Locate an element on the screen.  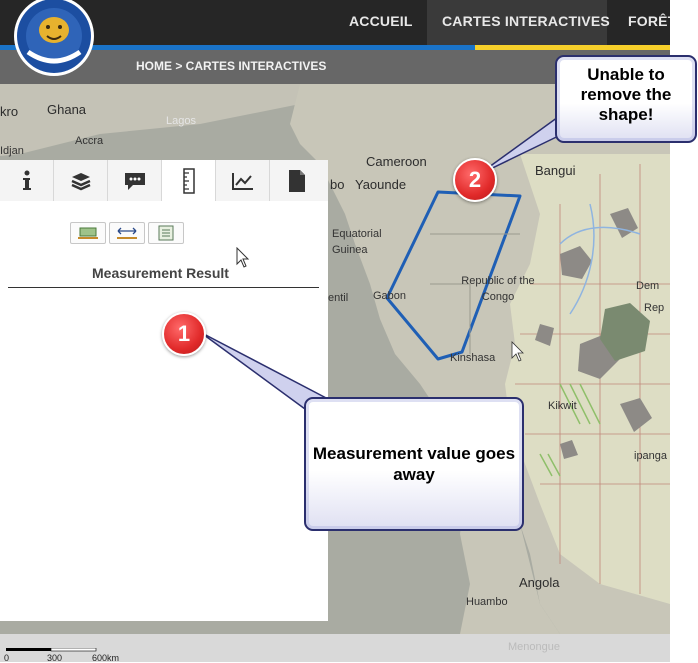
callout-measurement-value: Measurement value goes away is located at coordinates (414, 464).